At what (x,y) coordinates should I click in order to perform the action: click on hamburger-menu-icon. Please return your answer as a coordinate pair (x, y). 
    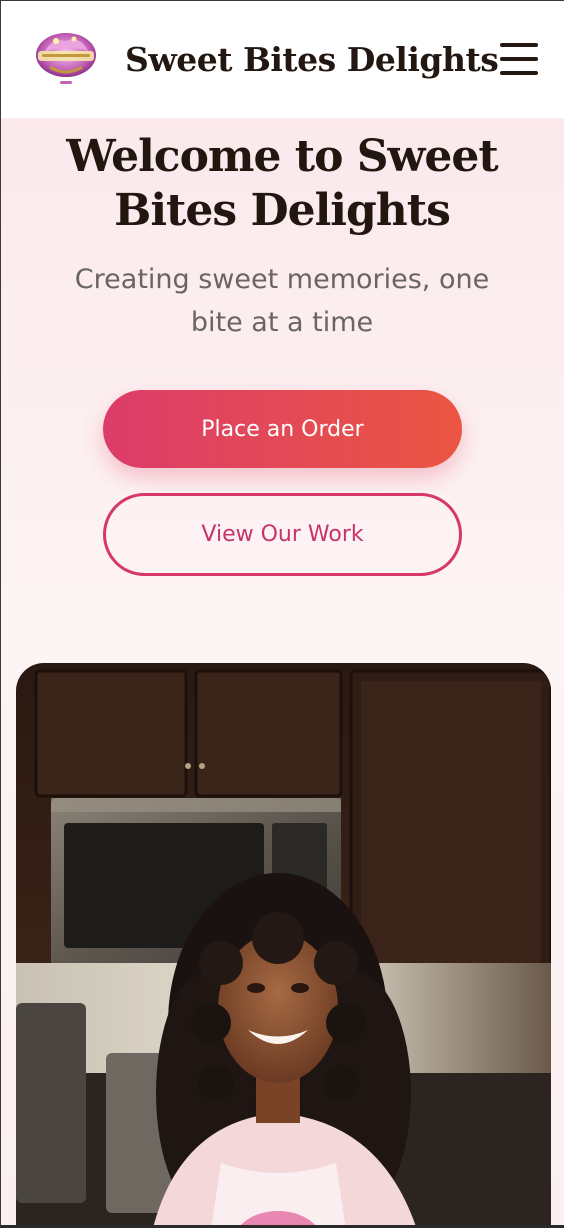
    Looking at the image, I should click on (519, 59).